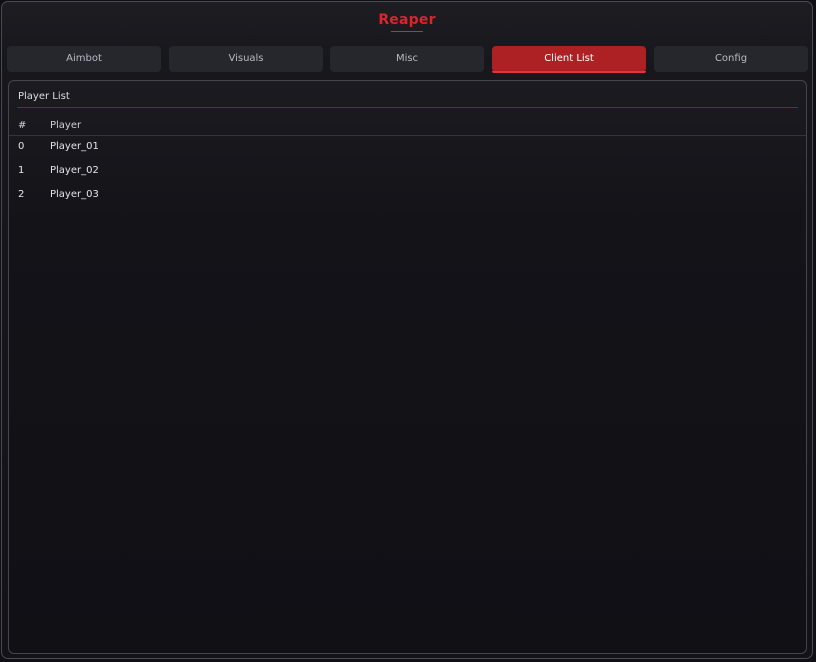 Image resolution: width=816 pixels, height=662 pixels. Describe the element at coordinates (21, 194) in the screenshot. I see `row-index: 2` at that location.